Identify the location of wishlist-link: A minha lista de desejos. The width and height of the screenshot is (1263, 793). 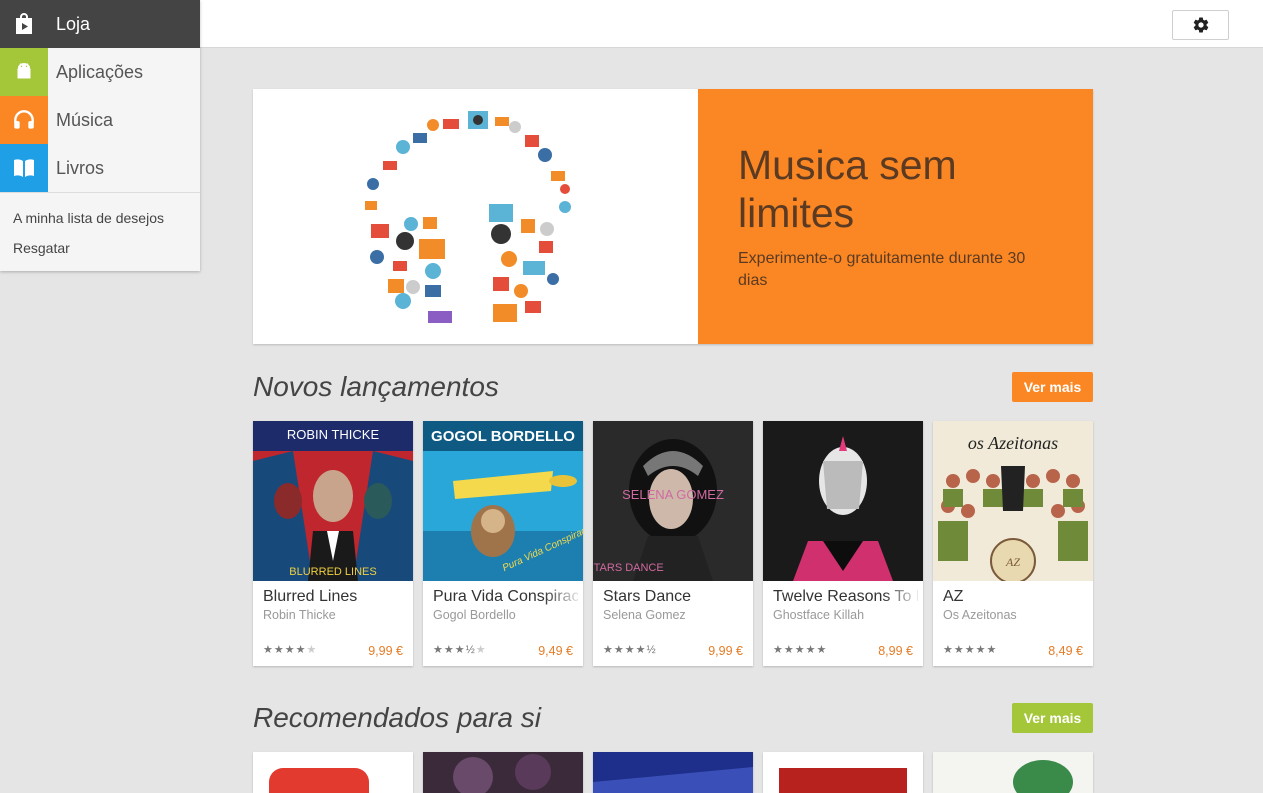
(100, 218).